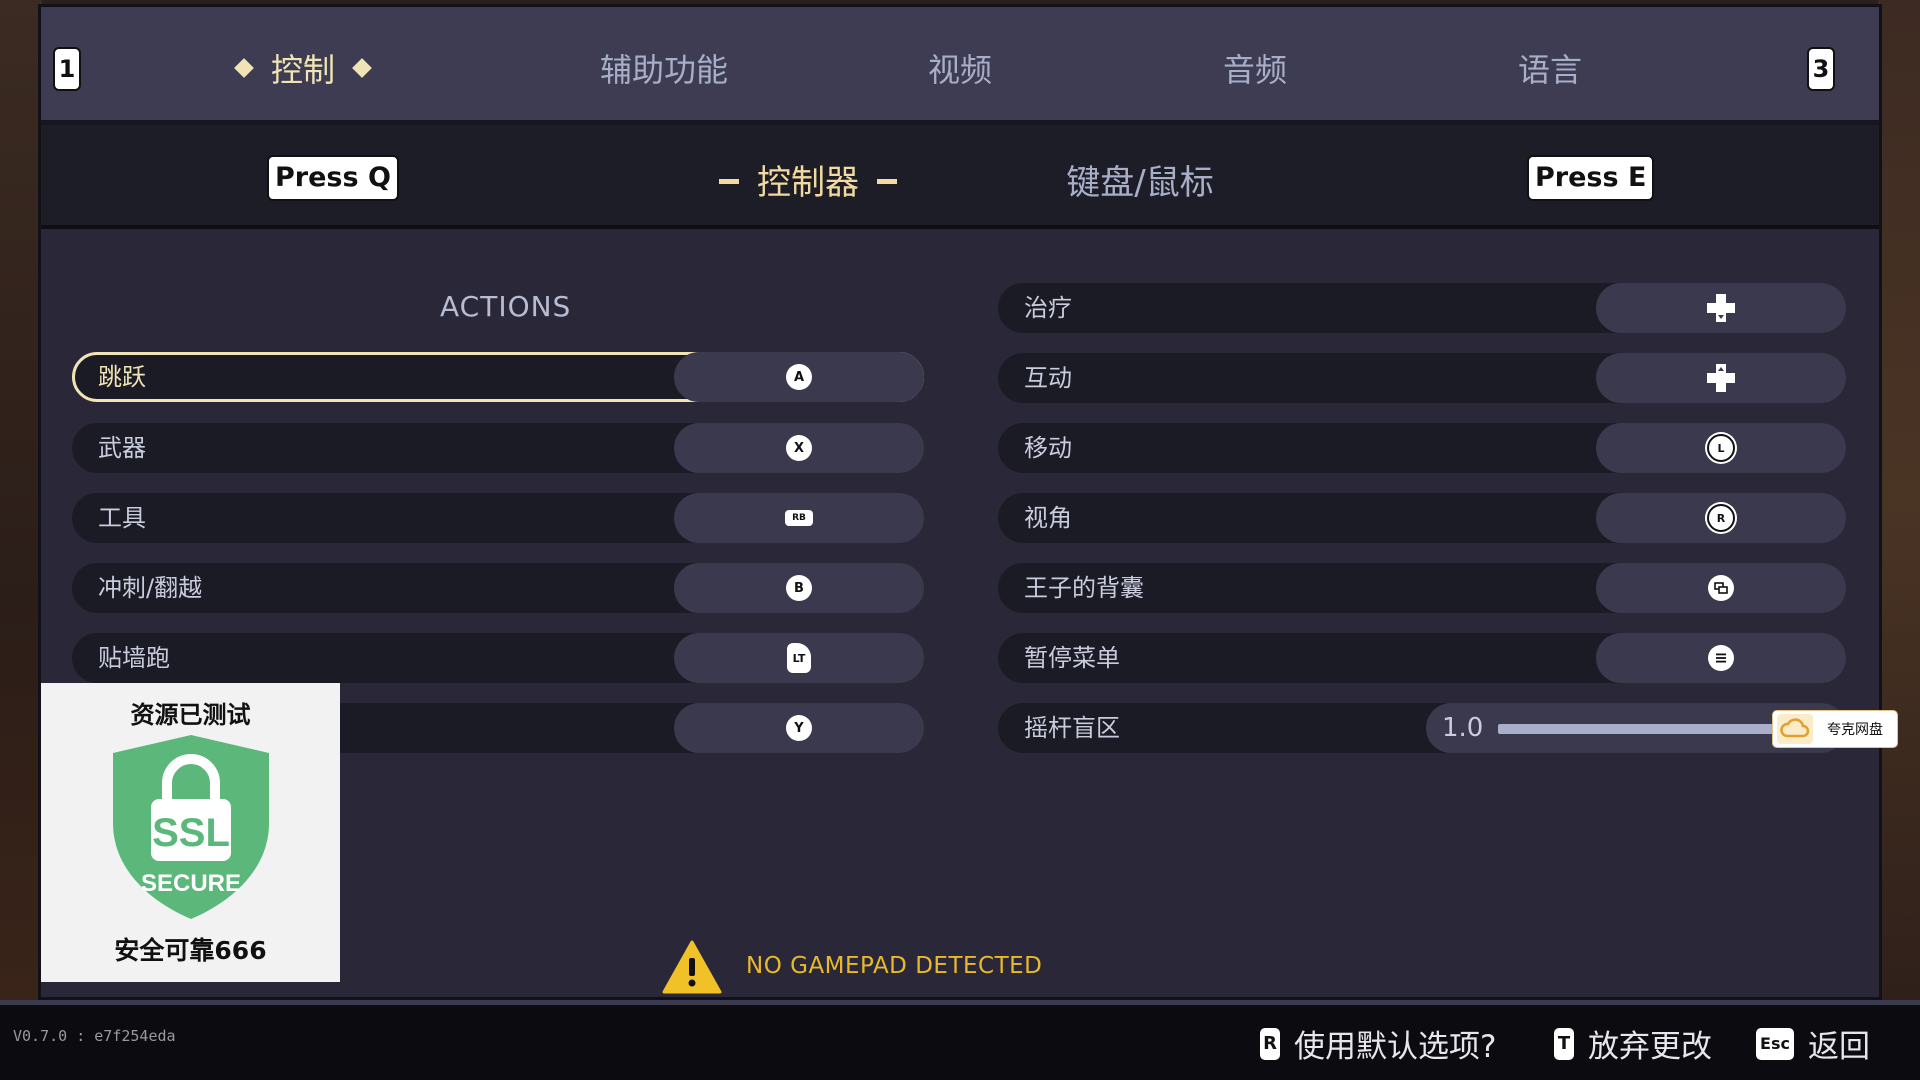 This screenshot has width=1920, height=1080. I want to click on dpad-down-icon, so click(1721, 308).